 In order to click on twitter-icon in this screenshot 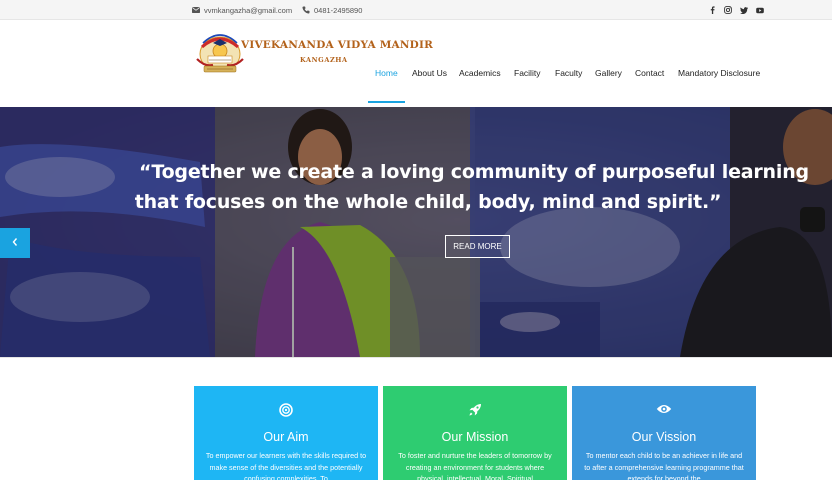, I will do `click(744, 10)`.